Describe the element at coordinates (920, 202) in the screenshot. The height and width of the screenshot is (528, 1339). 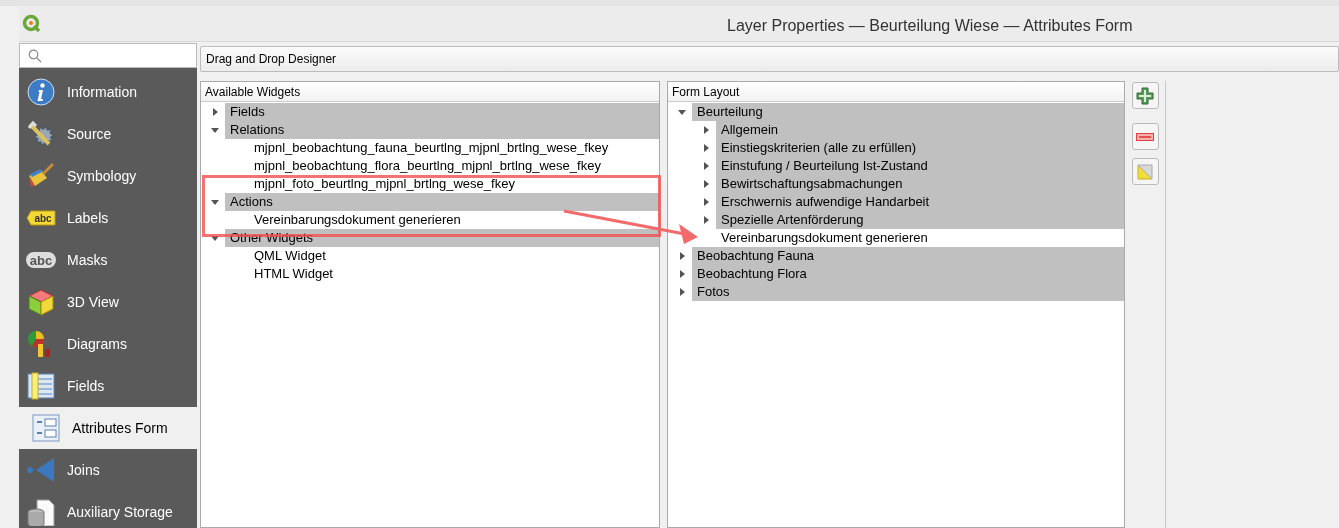
I see `tree-group: Erschwernis aufwendige Handarbeit` at that location.